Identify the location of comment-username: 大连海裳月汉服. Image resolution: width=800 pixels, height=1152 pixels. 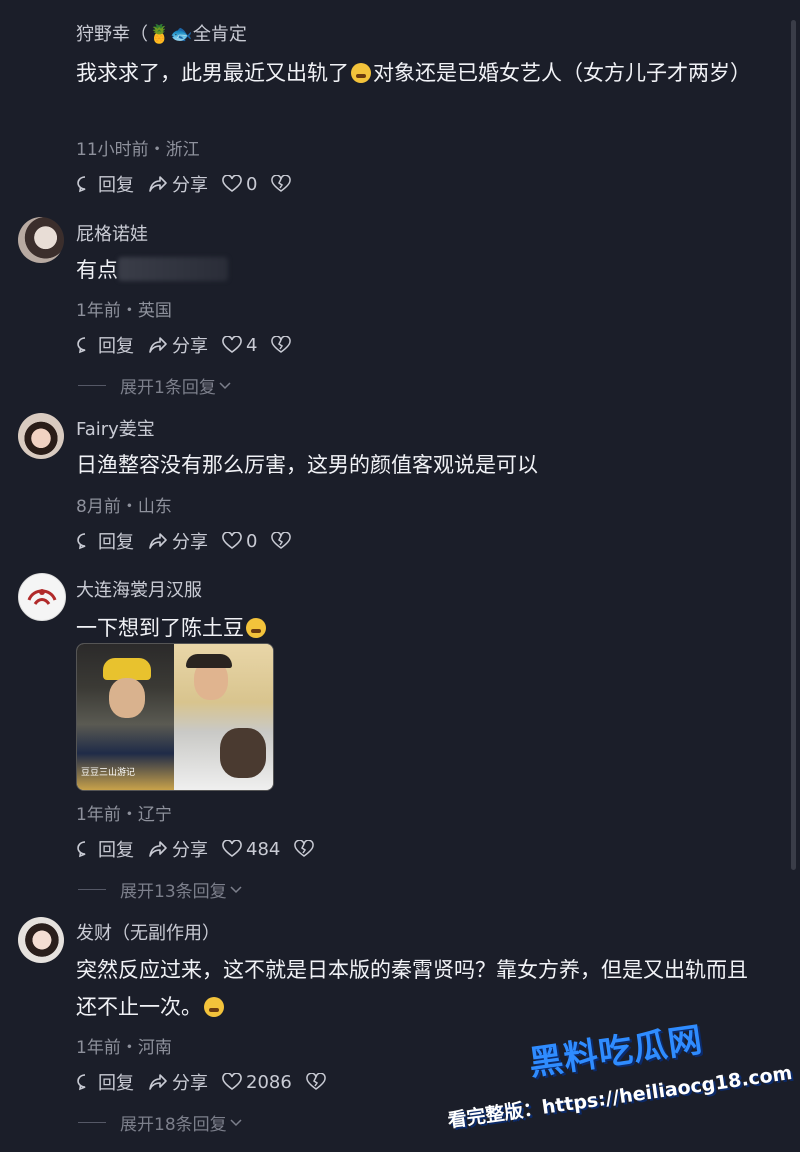
(139, 589).